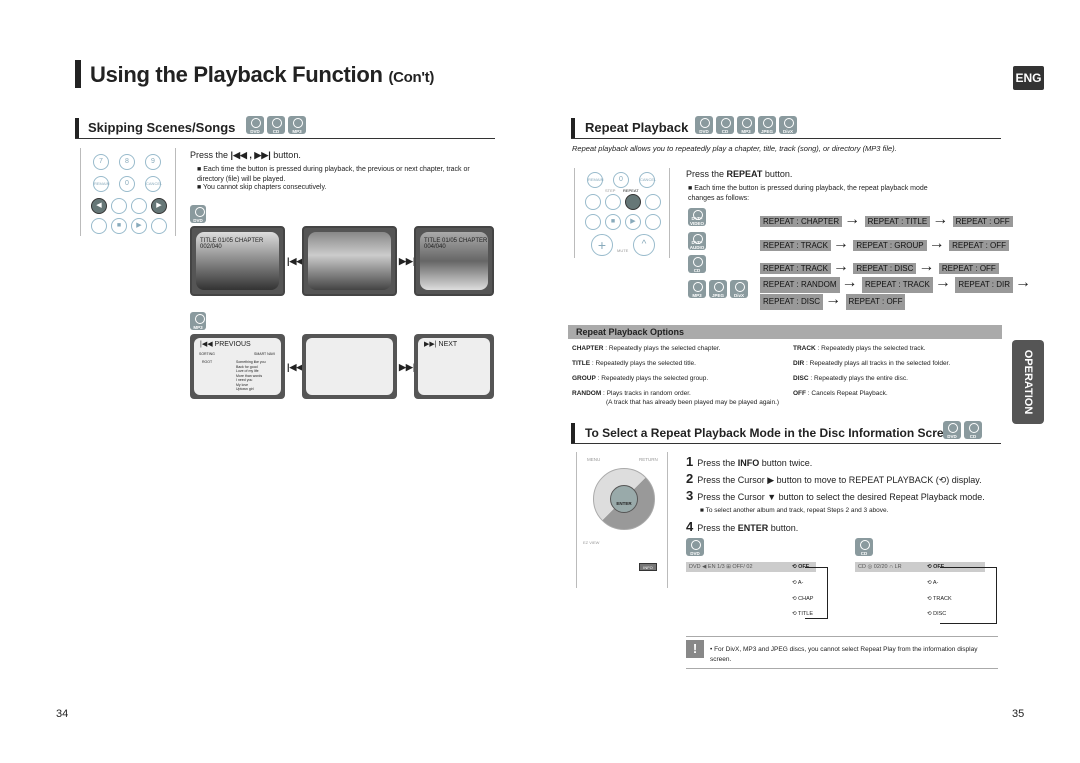 This screenshot has height=763, width=1080. Describe the element at coordinates (840, 393) in the screenshot. I see `option-off: OFF : Cancels Repeat Playback.` at that location.